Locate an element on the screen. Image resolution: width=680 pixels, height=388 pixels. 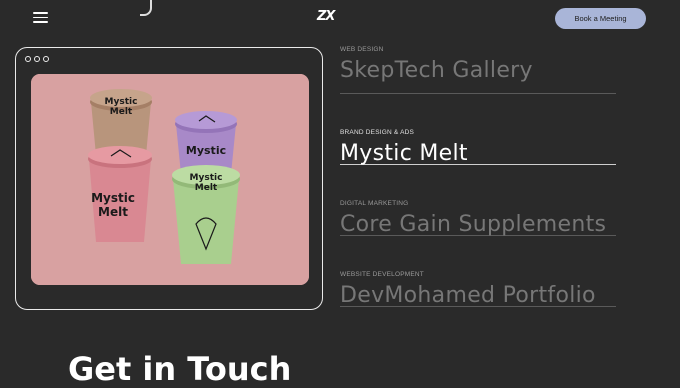
project-title: Mystic Melt is located at coordinates (404, 153).